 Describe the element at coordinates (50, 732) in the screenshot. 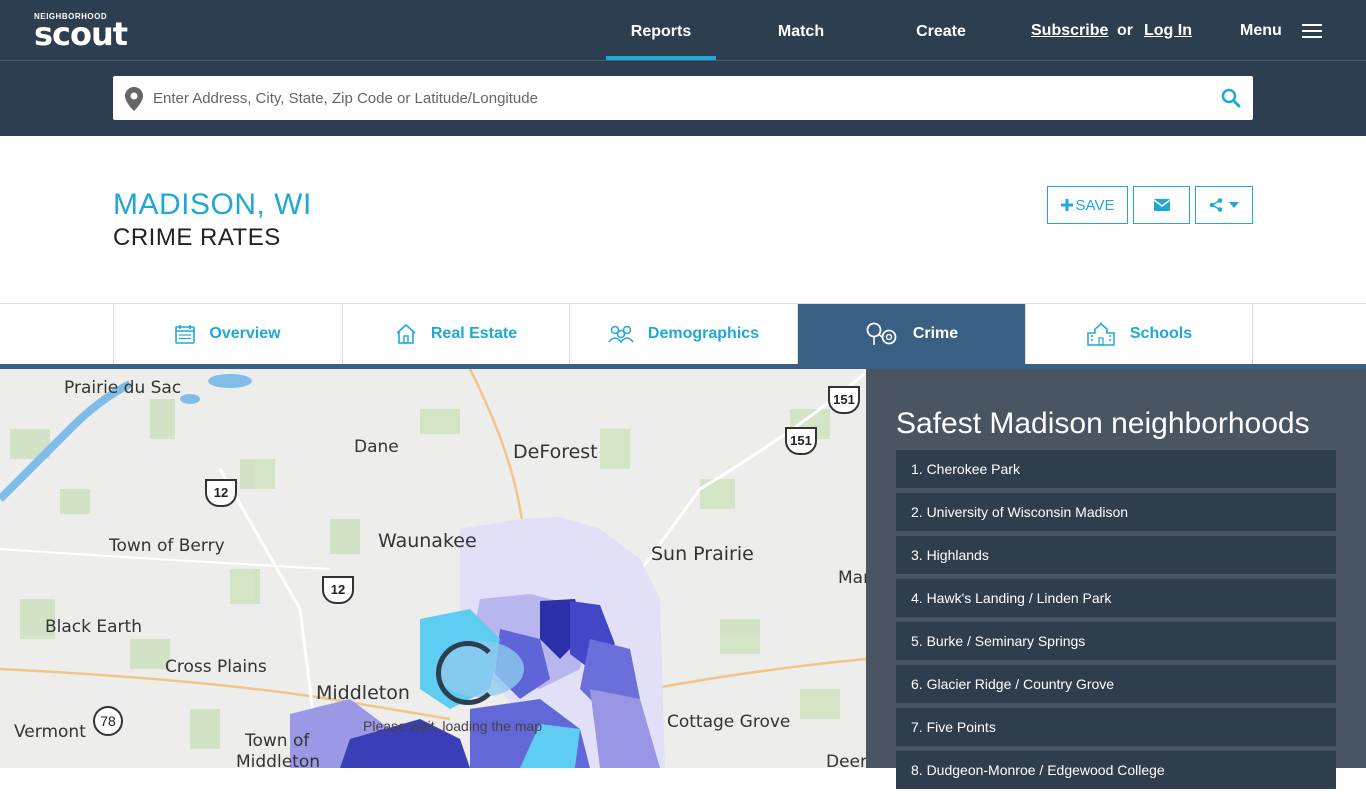

I see `map-label: Vermont` at that location.